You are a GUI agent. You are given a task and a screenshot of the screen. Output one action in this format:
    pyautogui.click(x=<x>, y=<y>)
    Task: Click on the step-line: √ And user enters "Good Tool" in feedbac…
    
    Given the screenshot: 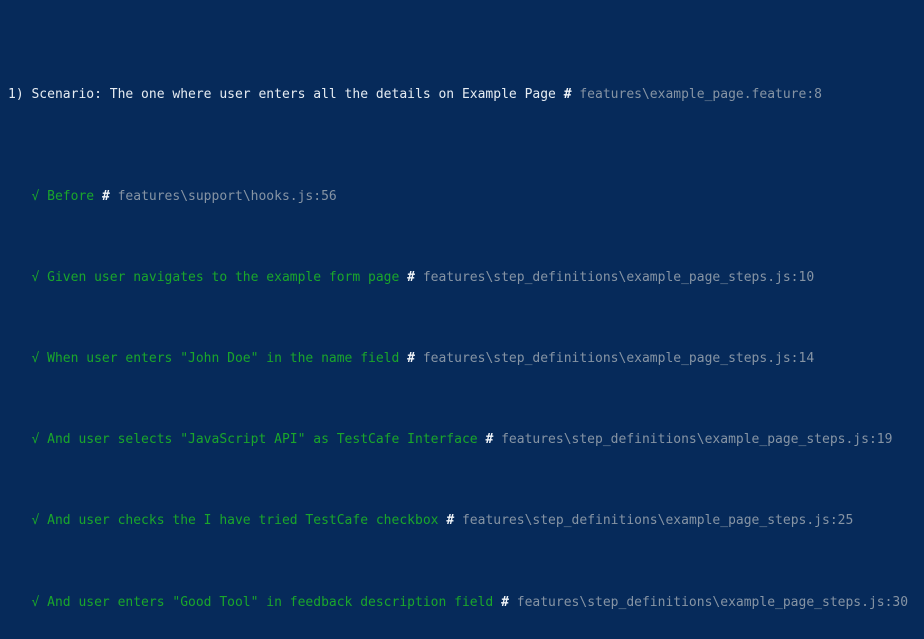 What is the action you would take?
    pyautogui.click(x=462, y=603)
    